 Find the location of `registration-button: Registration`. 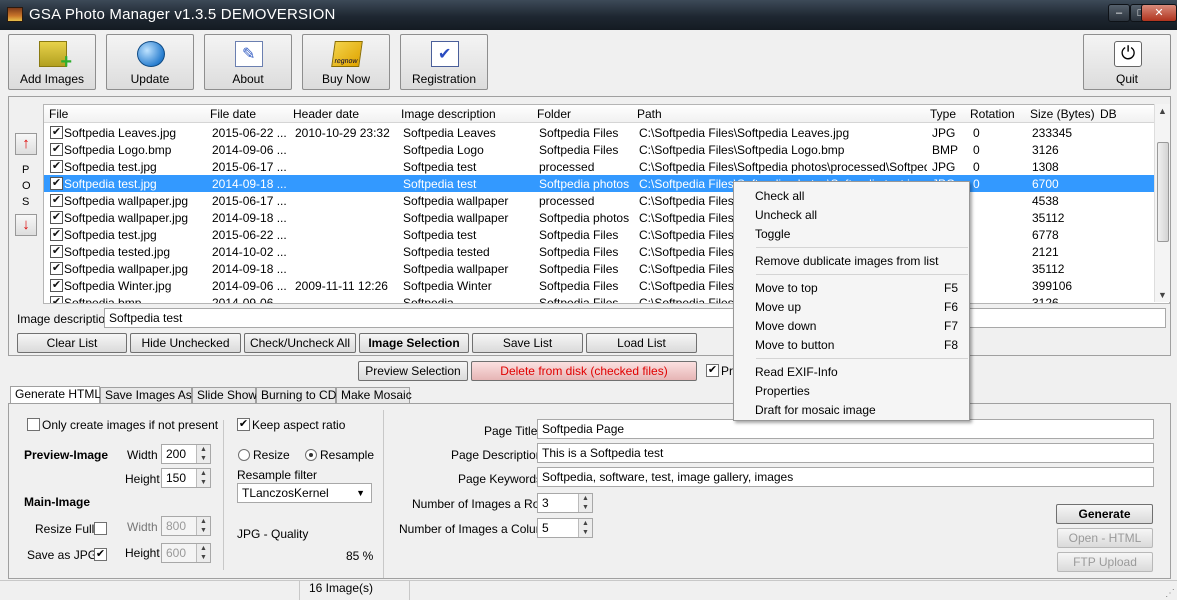

registration-button: Registration is located at coordinates (444, 62).